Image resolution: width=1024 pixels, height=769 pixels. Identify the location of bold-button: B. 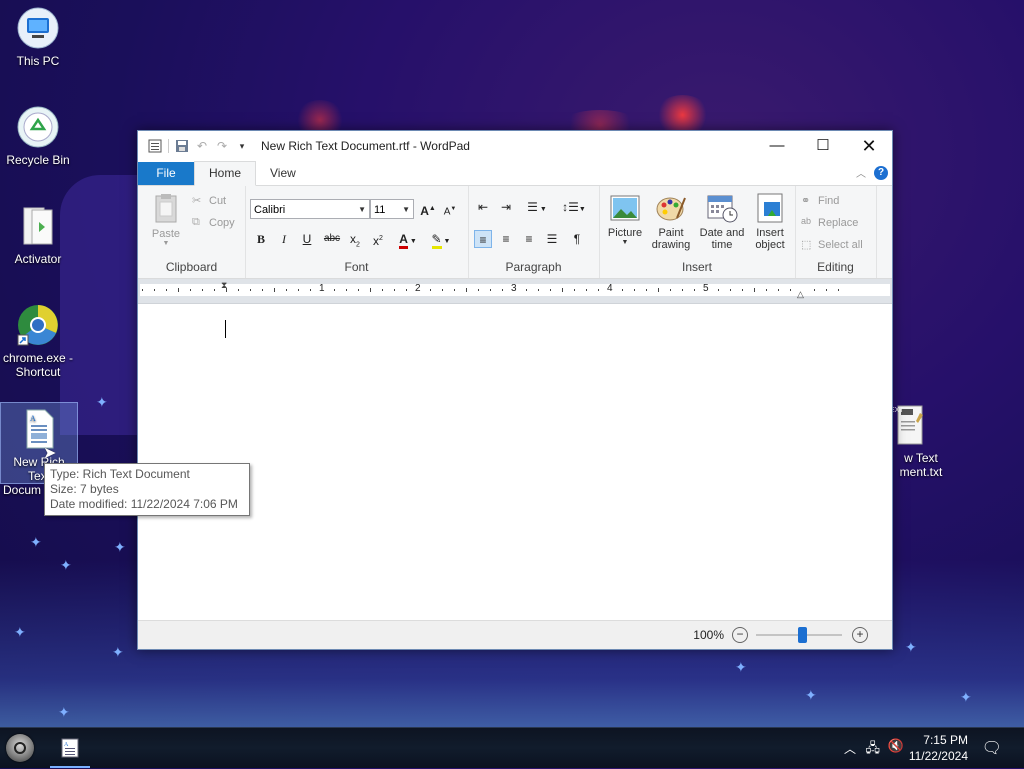
(261, 239).